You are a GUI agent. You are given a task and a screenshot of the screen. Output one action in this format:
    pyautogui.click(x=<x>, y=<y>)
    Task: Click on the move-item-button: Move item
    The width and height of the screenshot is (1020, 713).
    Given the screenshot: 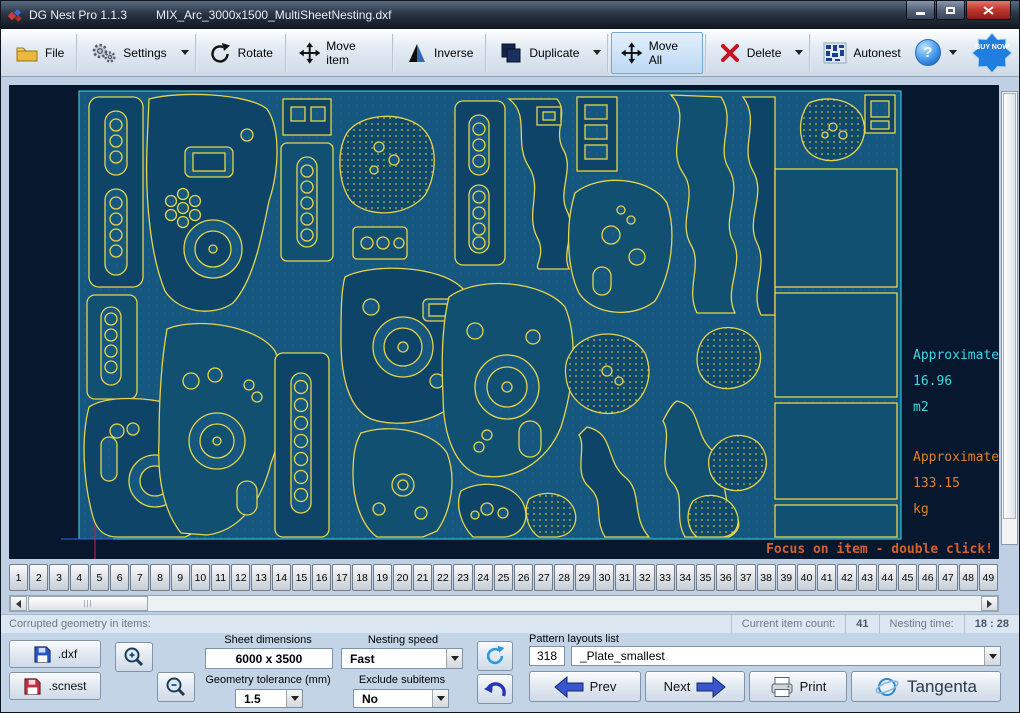 What is the action you would take?
    pyautogui.click(x=339, y=53)
    